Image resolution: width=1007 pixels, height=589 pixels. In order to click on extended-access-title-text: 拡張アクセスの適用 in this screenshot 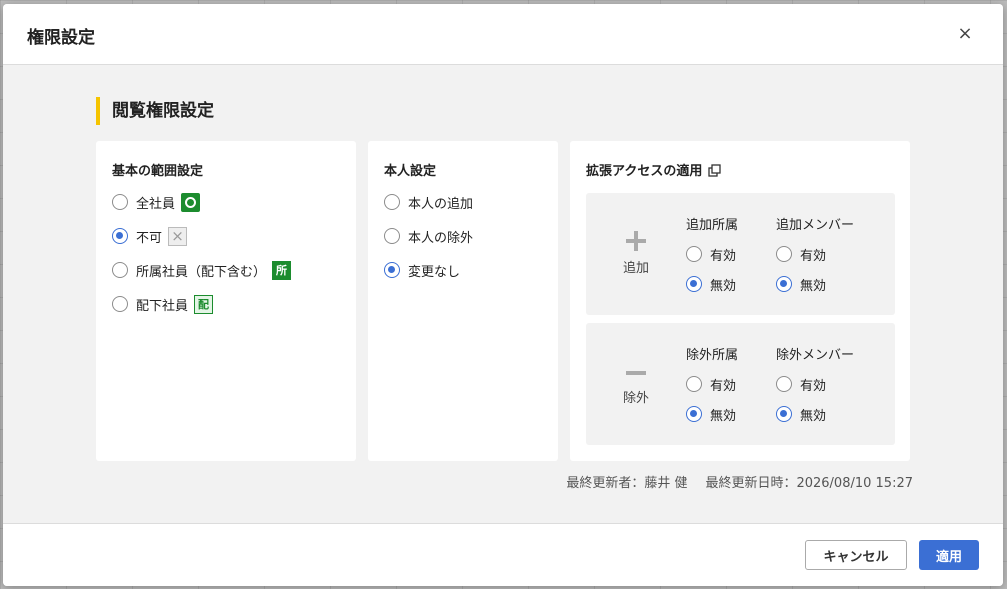, I will do `click(644, 171)`.